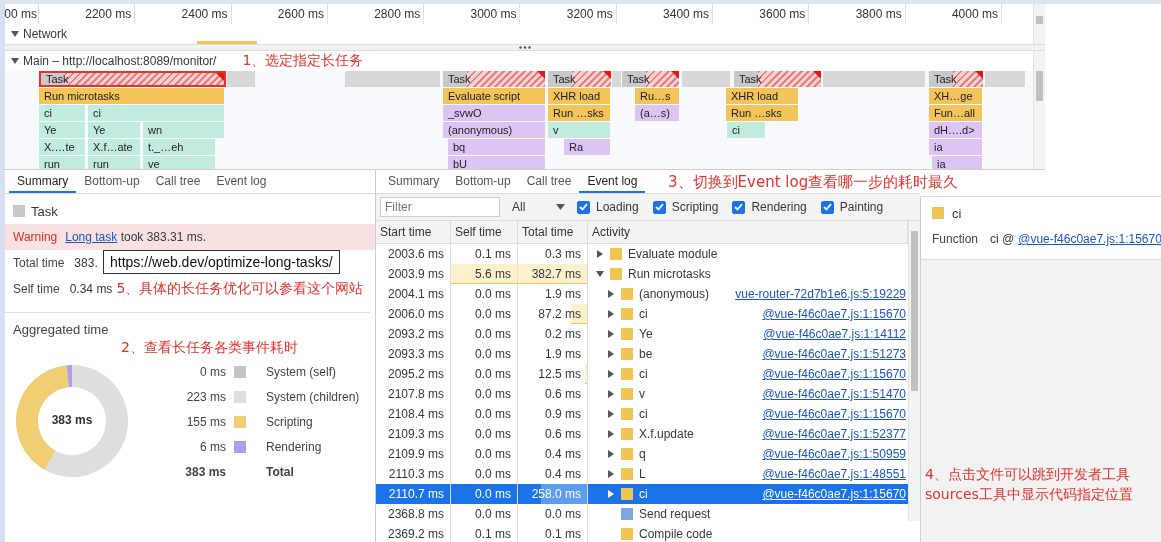 This screenshot has height=542, width=1161. I want to click on flame-block: dH….d>, so click(955, 130).